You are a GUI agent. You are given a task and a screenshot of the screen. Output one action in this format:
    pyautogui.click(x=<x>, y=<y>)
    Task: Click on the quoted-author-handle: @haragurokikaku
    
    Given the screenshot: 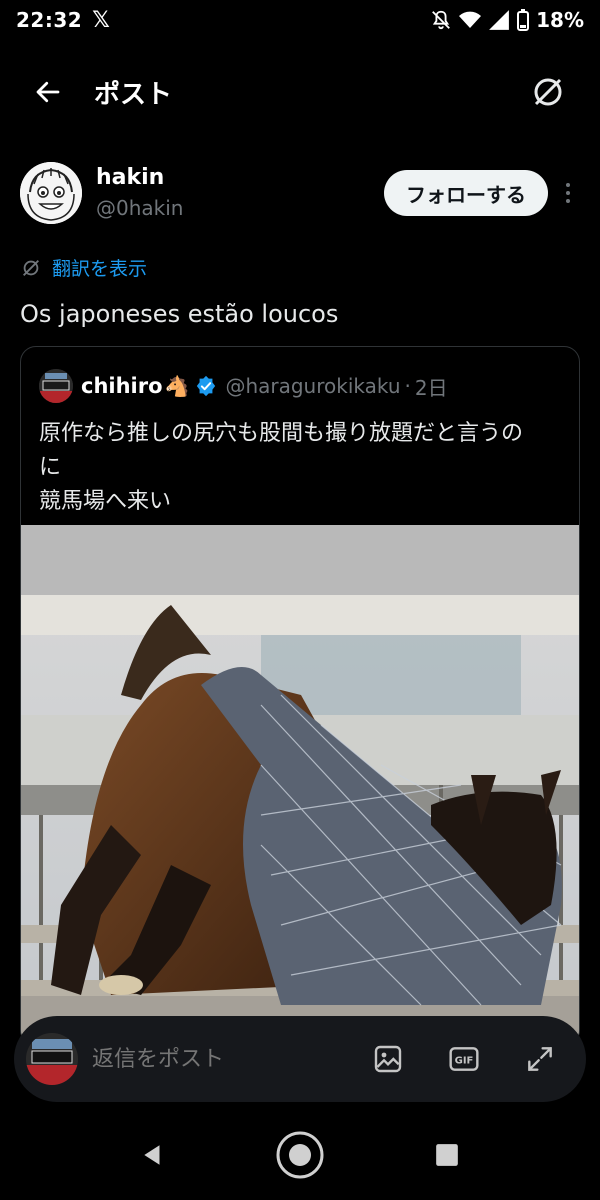 What is the action you would take?
    pyautogui.click(x=313, y=386)
    